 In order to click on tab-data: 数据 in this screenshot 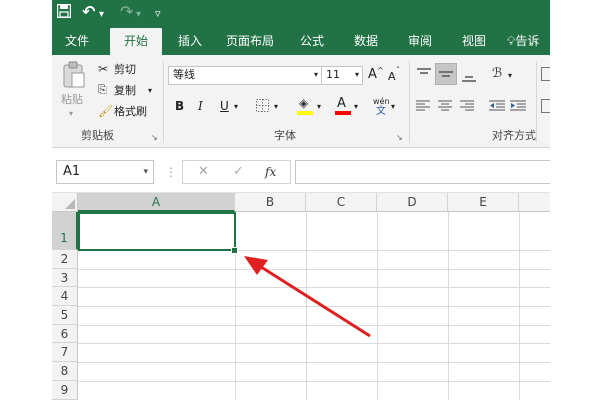, I will do `click(366, 40)`.